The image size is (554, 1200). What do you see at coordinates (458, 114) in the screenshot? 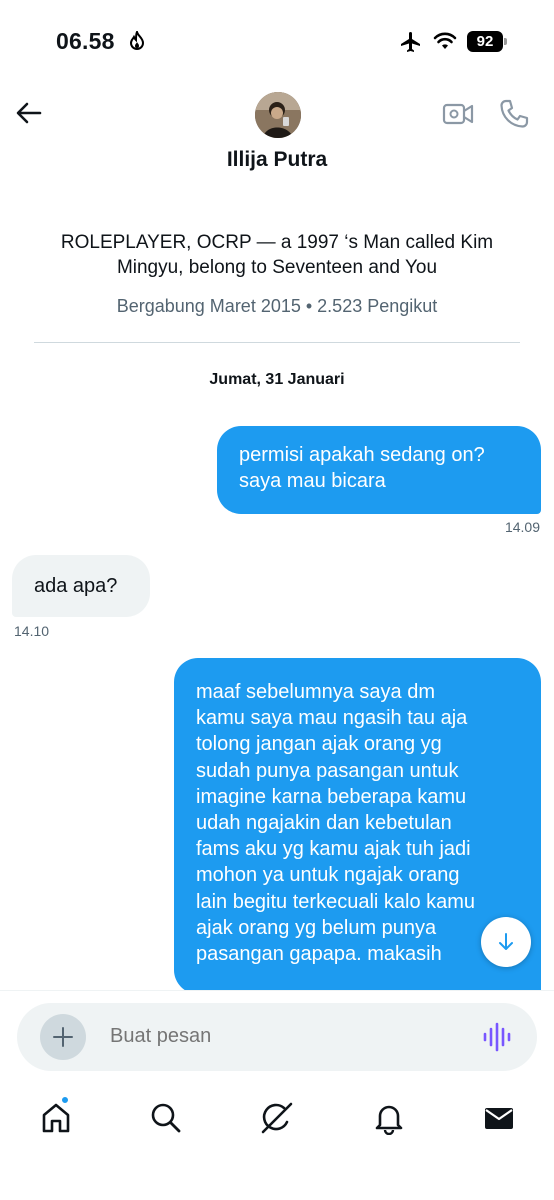
I see `video-call-icon` at bounding box center [458, 114].